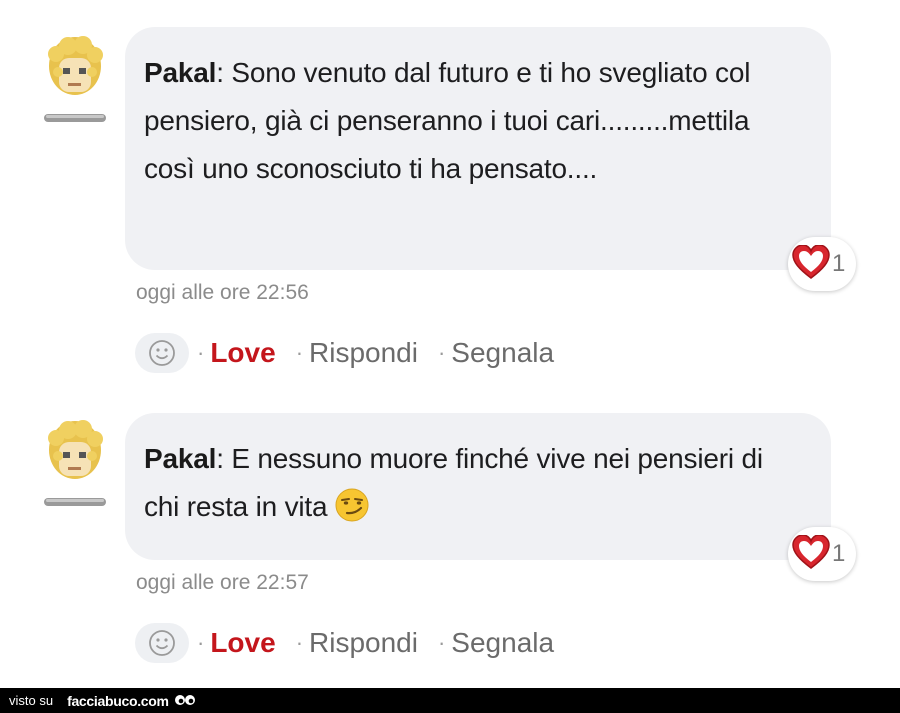 This screenshot has height=713, width=900. What do you see at coordinates (222, 292) in the screenshot?
I see `comment-timestamp: oggi alle ore 22:56` at bounding box center [222, 292].